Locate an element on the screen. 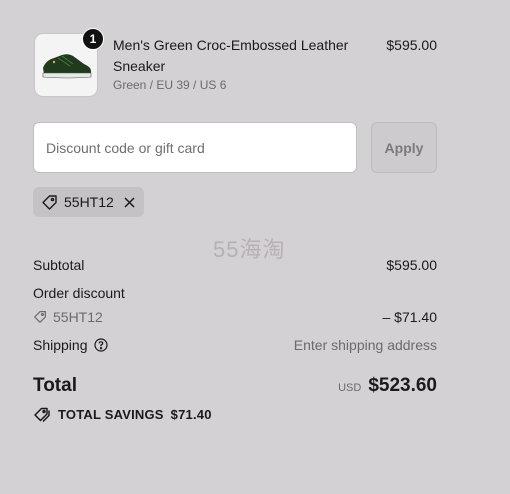 The image size is (510, 494). apply-button: Apply is located at coordinates (404, 147).